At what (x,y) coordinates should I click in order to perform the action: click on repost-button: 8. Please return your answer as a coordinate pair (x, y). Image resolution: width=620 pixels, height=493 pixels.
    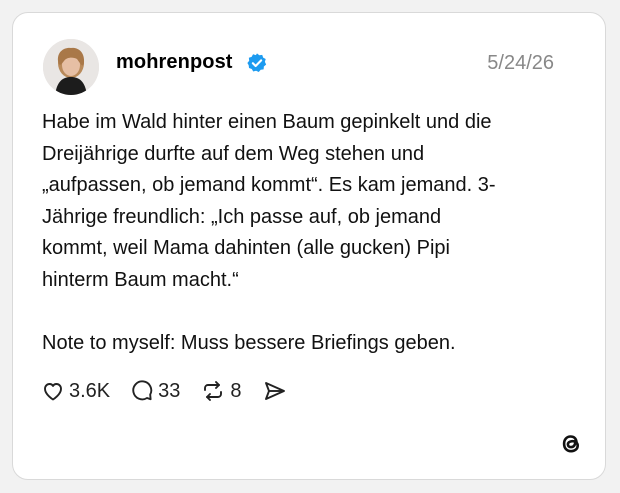
    Looking at the image, I should click on (221, 391).